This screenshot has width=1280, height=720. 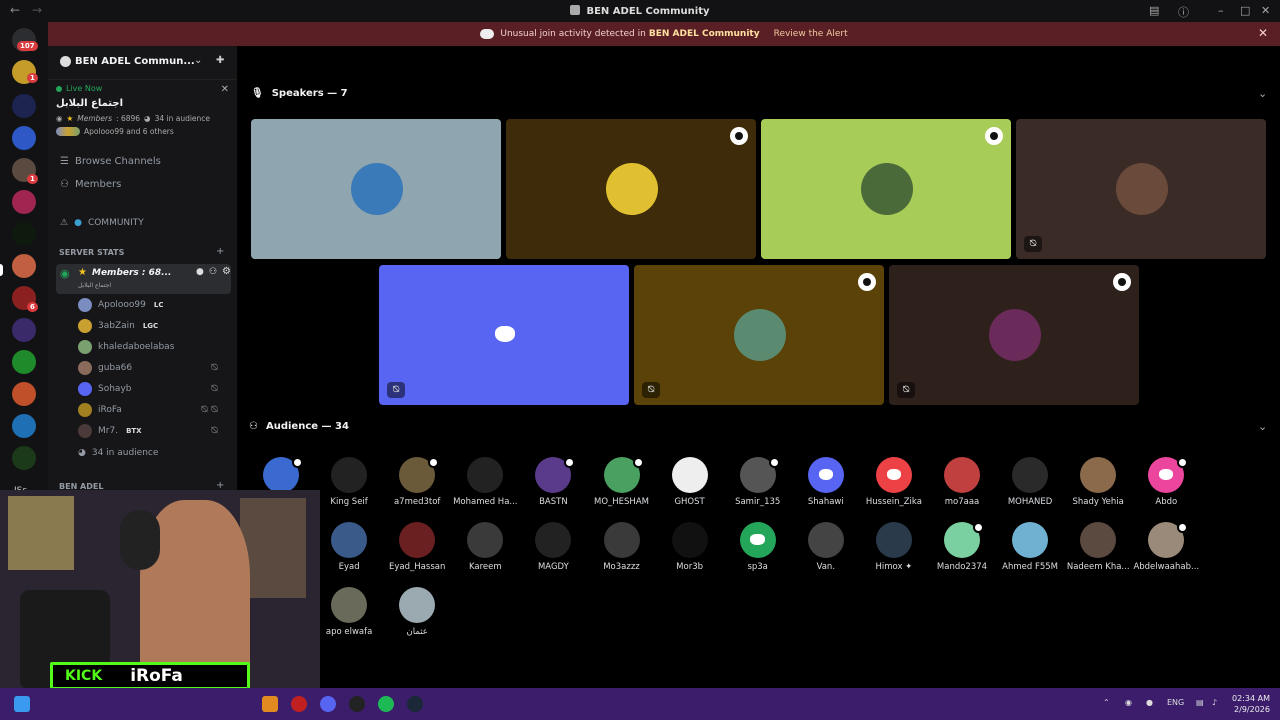 What do you see at coordinates (1128, 702) in the screenshot?
I see `tray-icon: ◉` at bounding box center [1128, 702].